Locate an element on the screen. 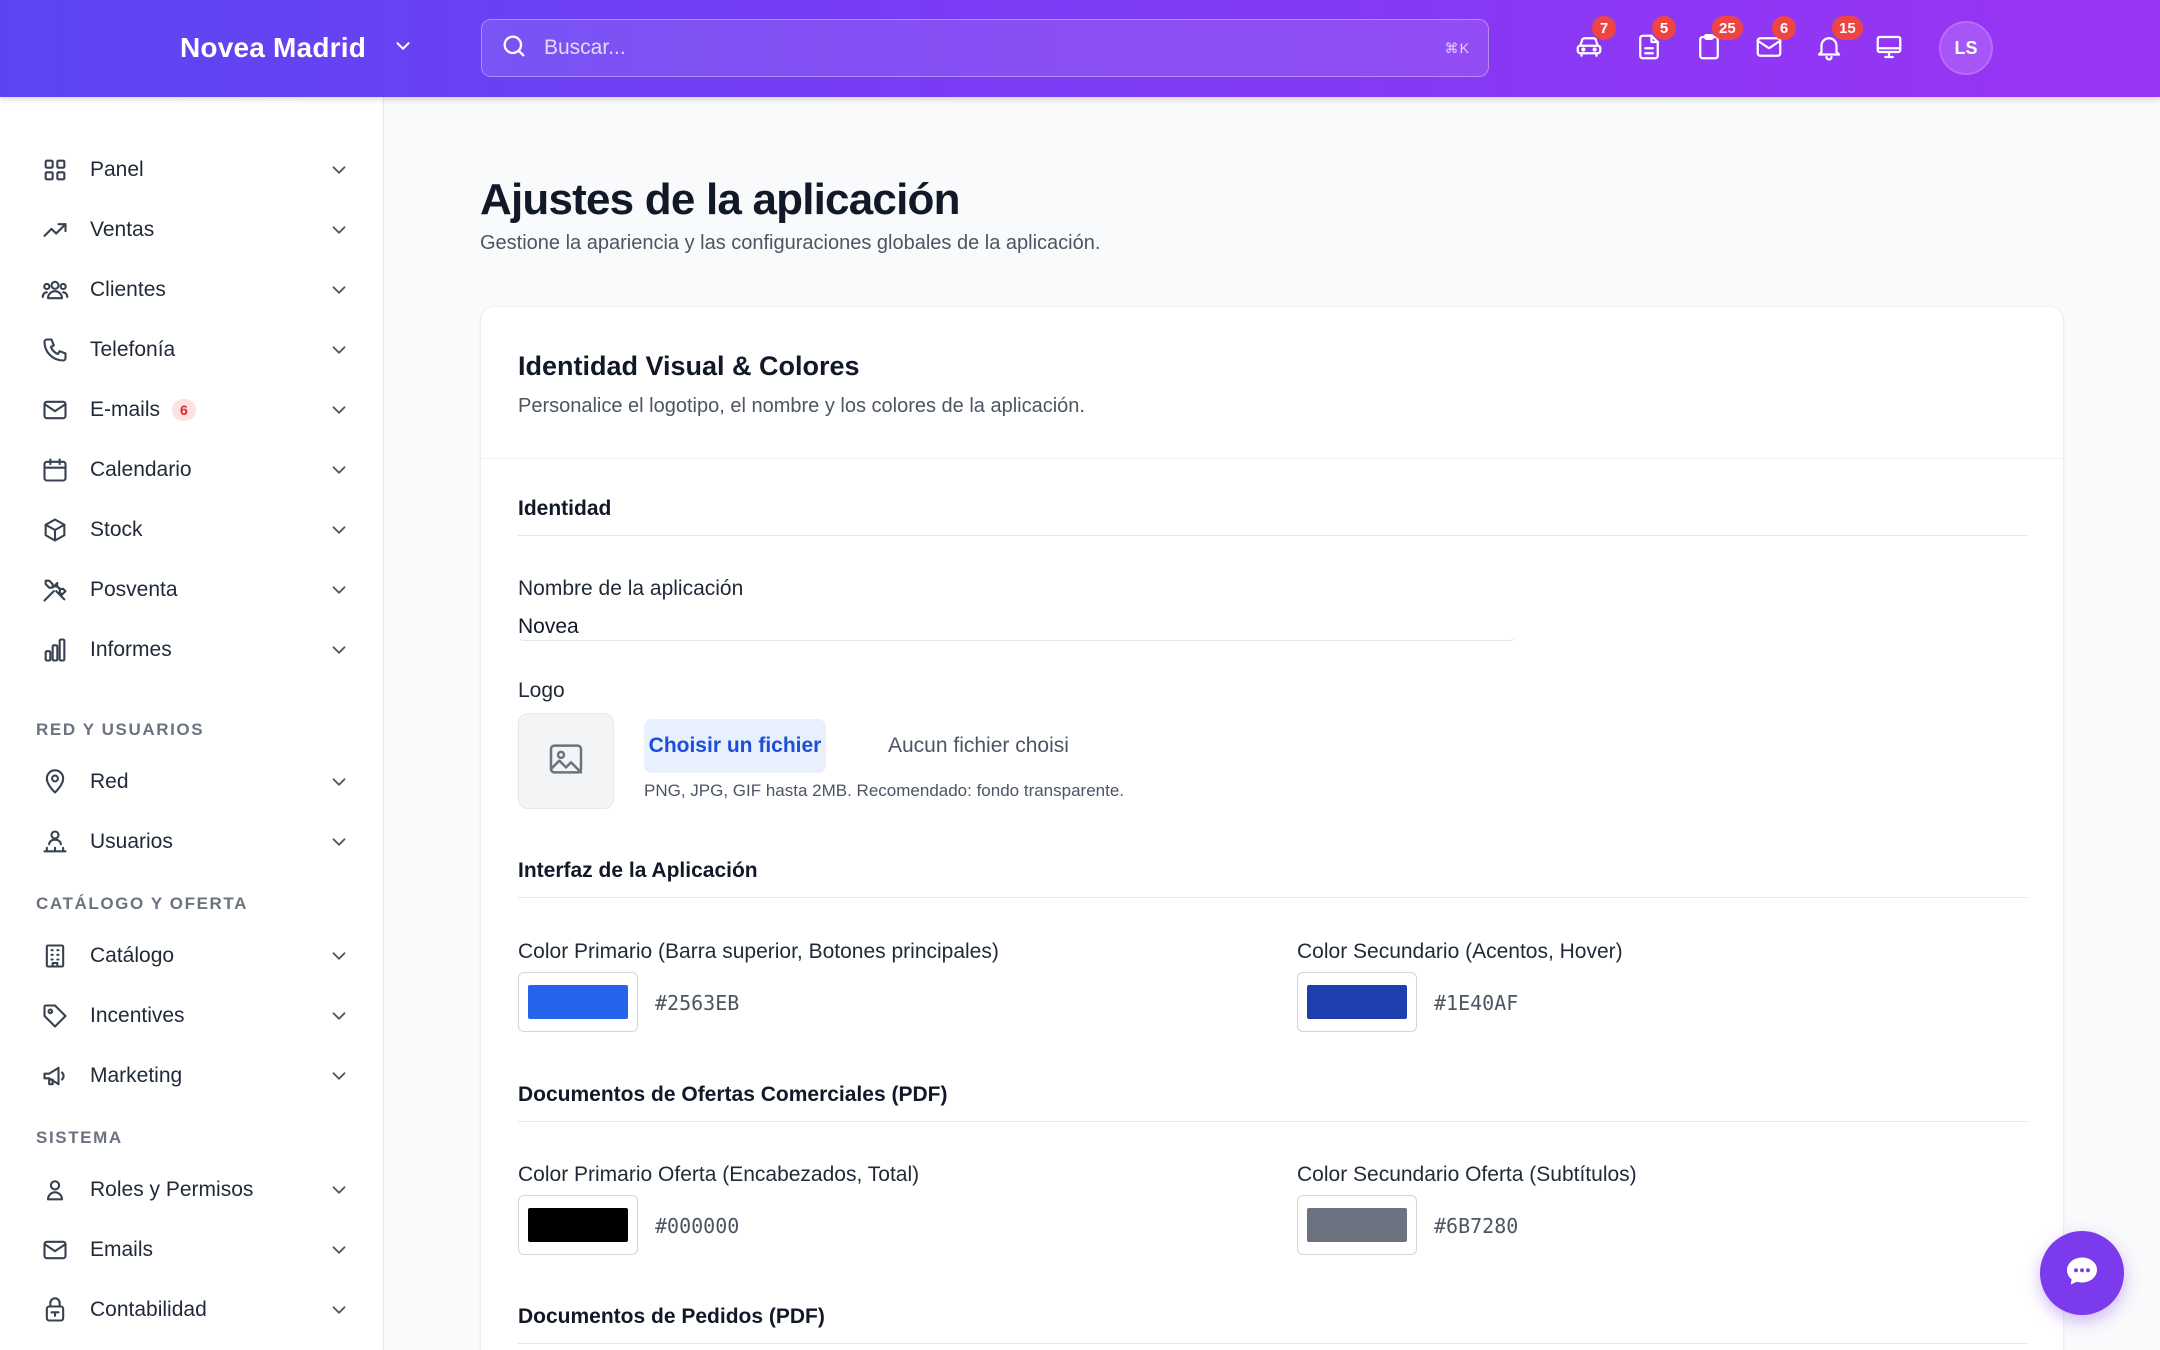 The image size is (2160, 1350). bell-icon is located at coordinates (1829, 51).